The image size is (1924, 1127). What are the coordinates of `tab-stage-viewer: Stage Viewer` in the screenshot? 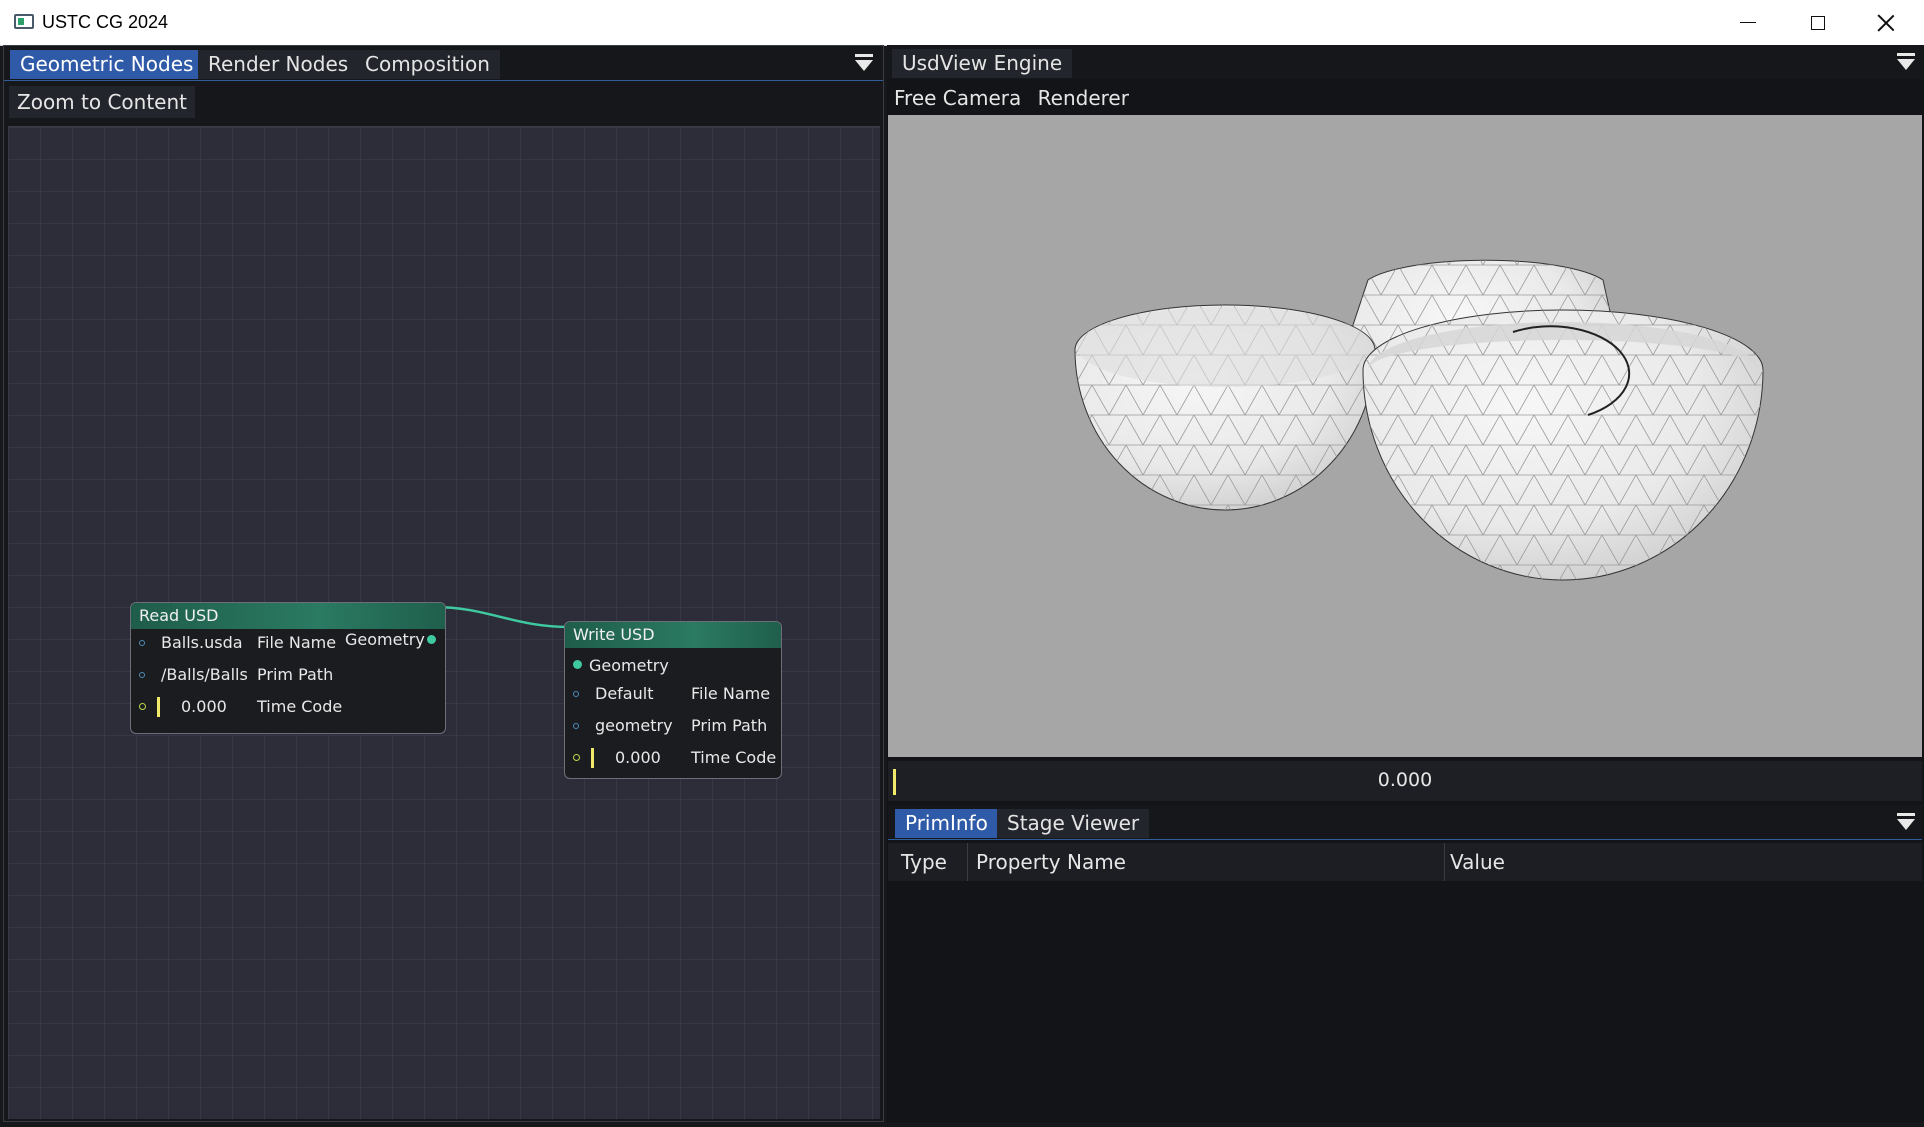 It's located at (1073, 823).